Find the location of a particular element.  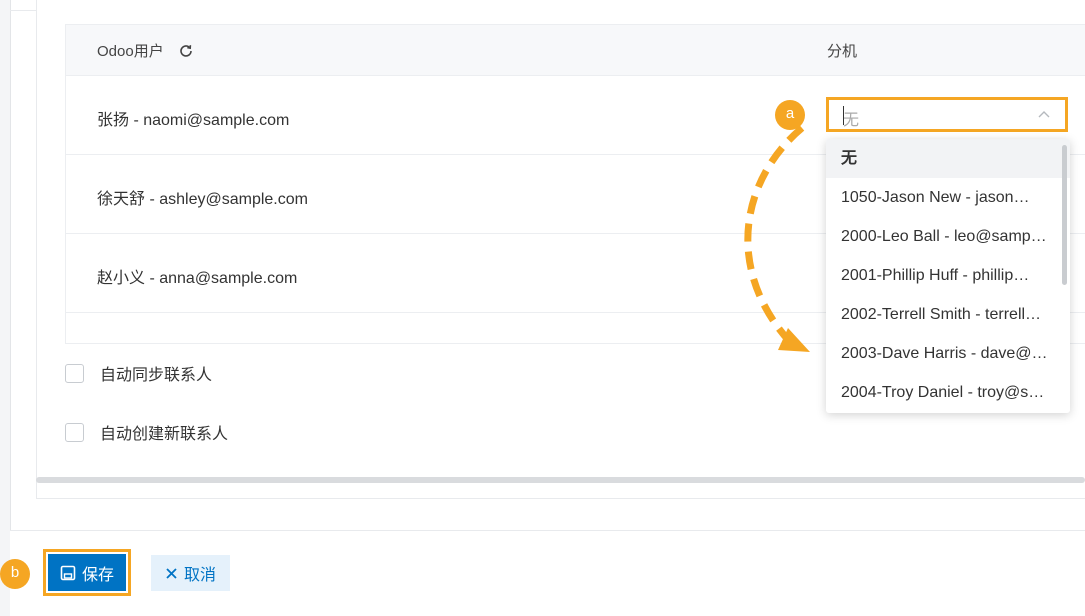

table-header: Odoo用户 分机 is located at coordinates (575, 50).